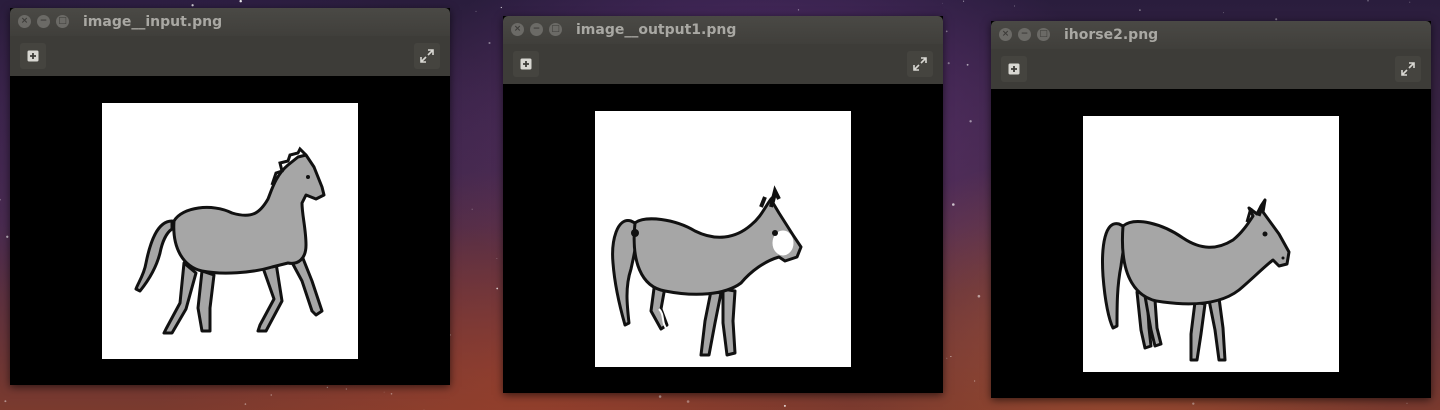  I want to click on window-titlebar: × − □ ihorse2.png, so click(1211, 35).